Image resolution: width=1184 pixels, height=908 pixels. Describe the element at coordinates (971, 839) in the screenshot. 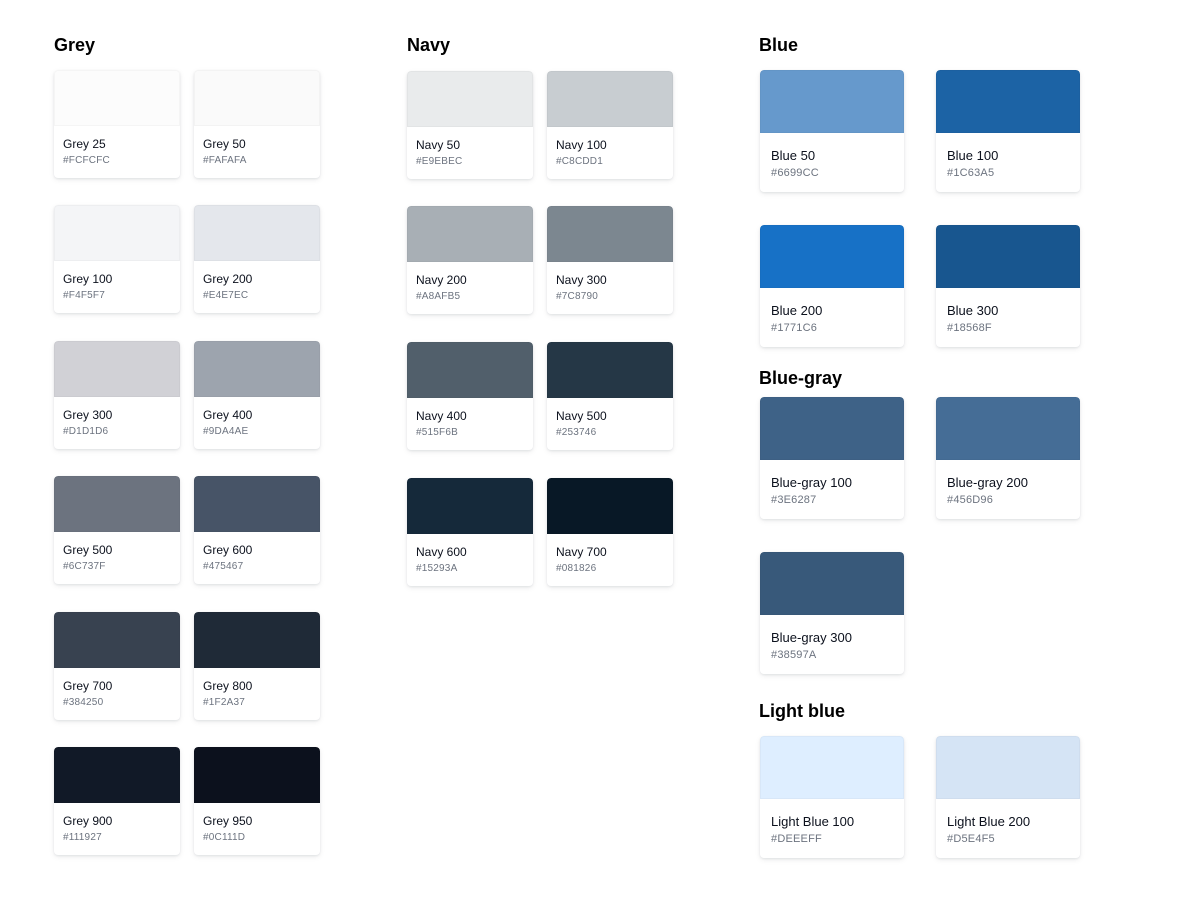

I see `color-hex-code: #D5E4F5` at that location.